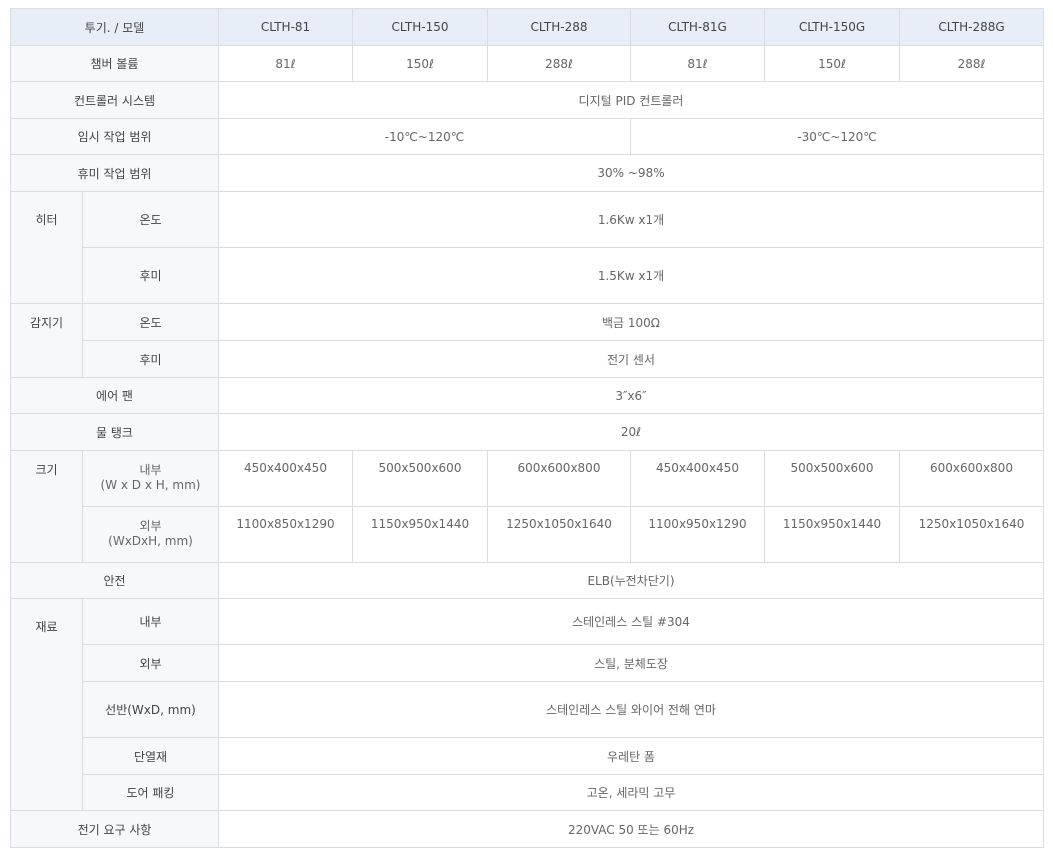 The width and height of the screenshot is (1053, 857). What do you see at coordinates (46, 340) in the screenshot?
I see `sensor-group-label: 감지기` at bounding box center [46, 340].